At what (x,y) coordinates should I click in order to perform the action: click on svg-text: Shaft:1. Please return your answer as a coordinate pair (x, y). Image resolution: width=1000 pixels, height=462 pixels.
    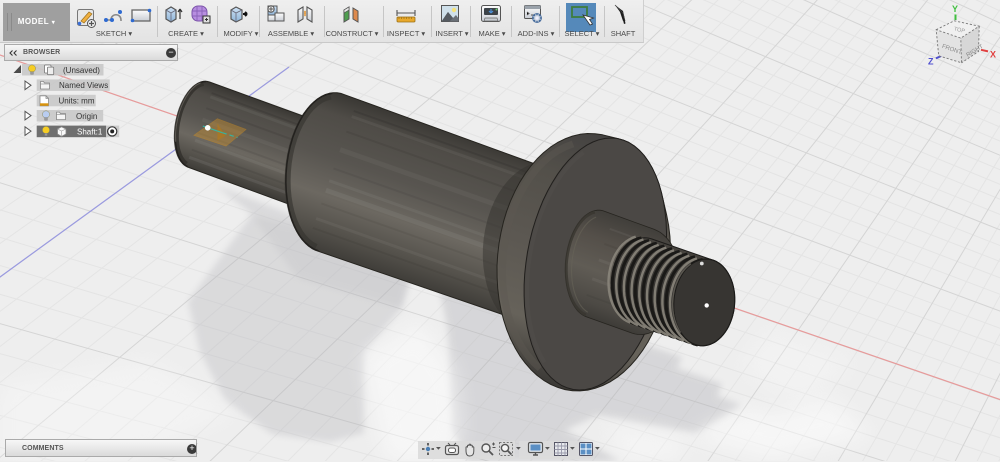
    Looking at the image, I should click on (90, 132).